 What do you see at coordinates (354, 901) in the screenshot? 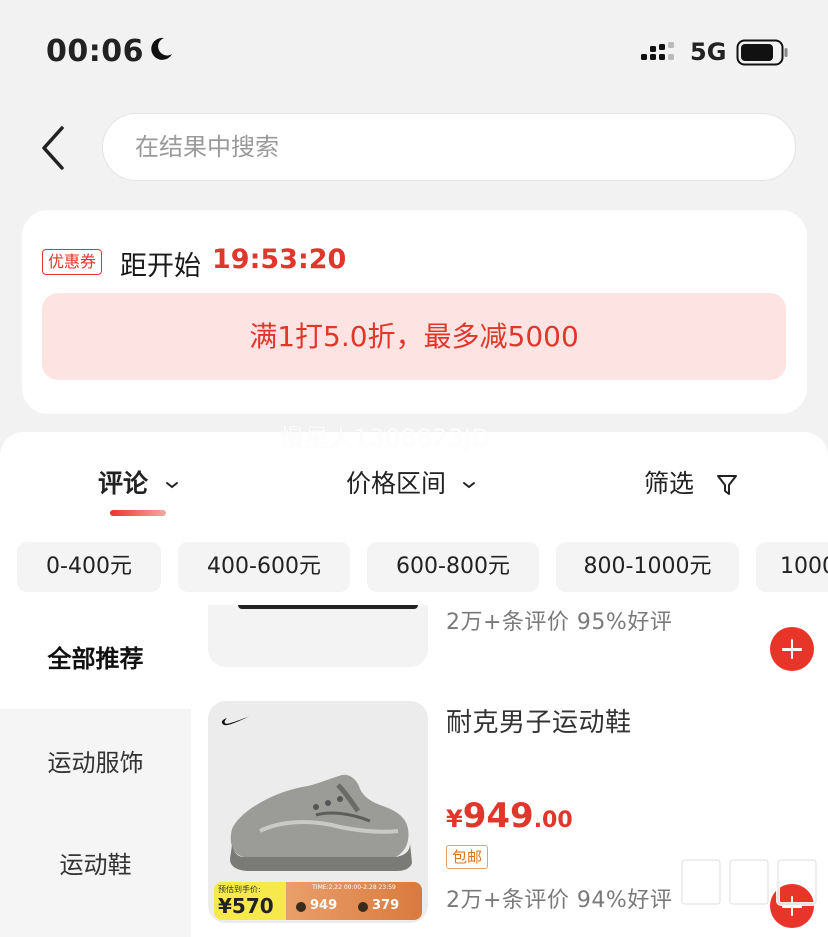
I see `promo-time-banner: TIME:2.22 00:00-2.28 23:59 949 379` at bounding box center [354, 901].